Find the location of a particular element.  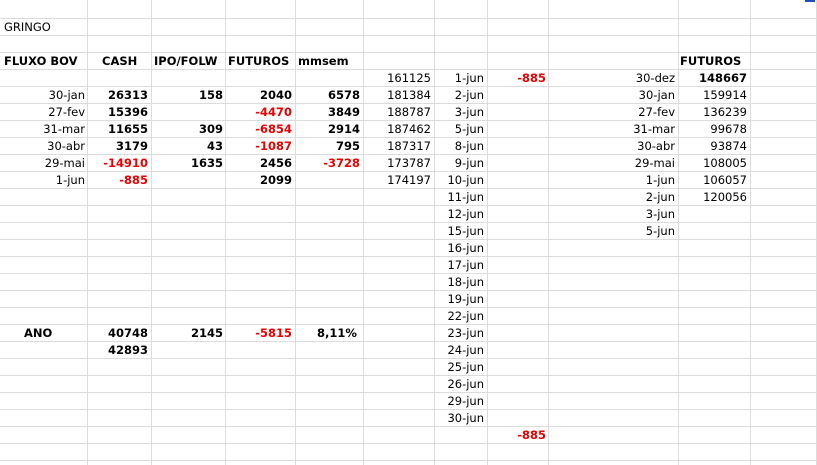

june-date: 9-jun is located at coordinates (459, 163).